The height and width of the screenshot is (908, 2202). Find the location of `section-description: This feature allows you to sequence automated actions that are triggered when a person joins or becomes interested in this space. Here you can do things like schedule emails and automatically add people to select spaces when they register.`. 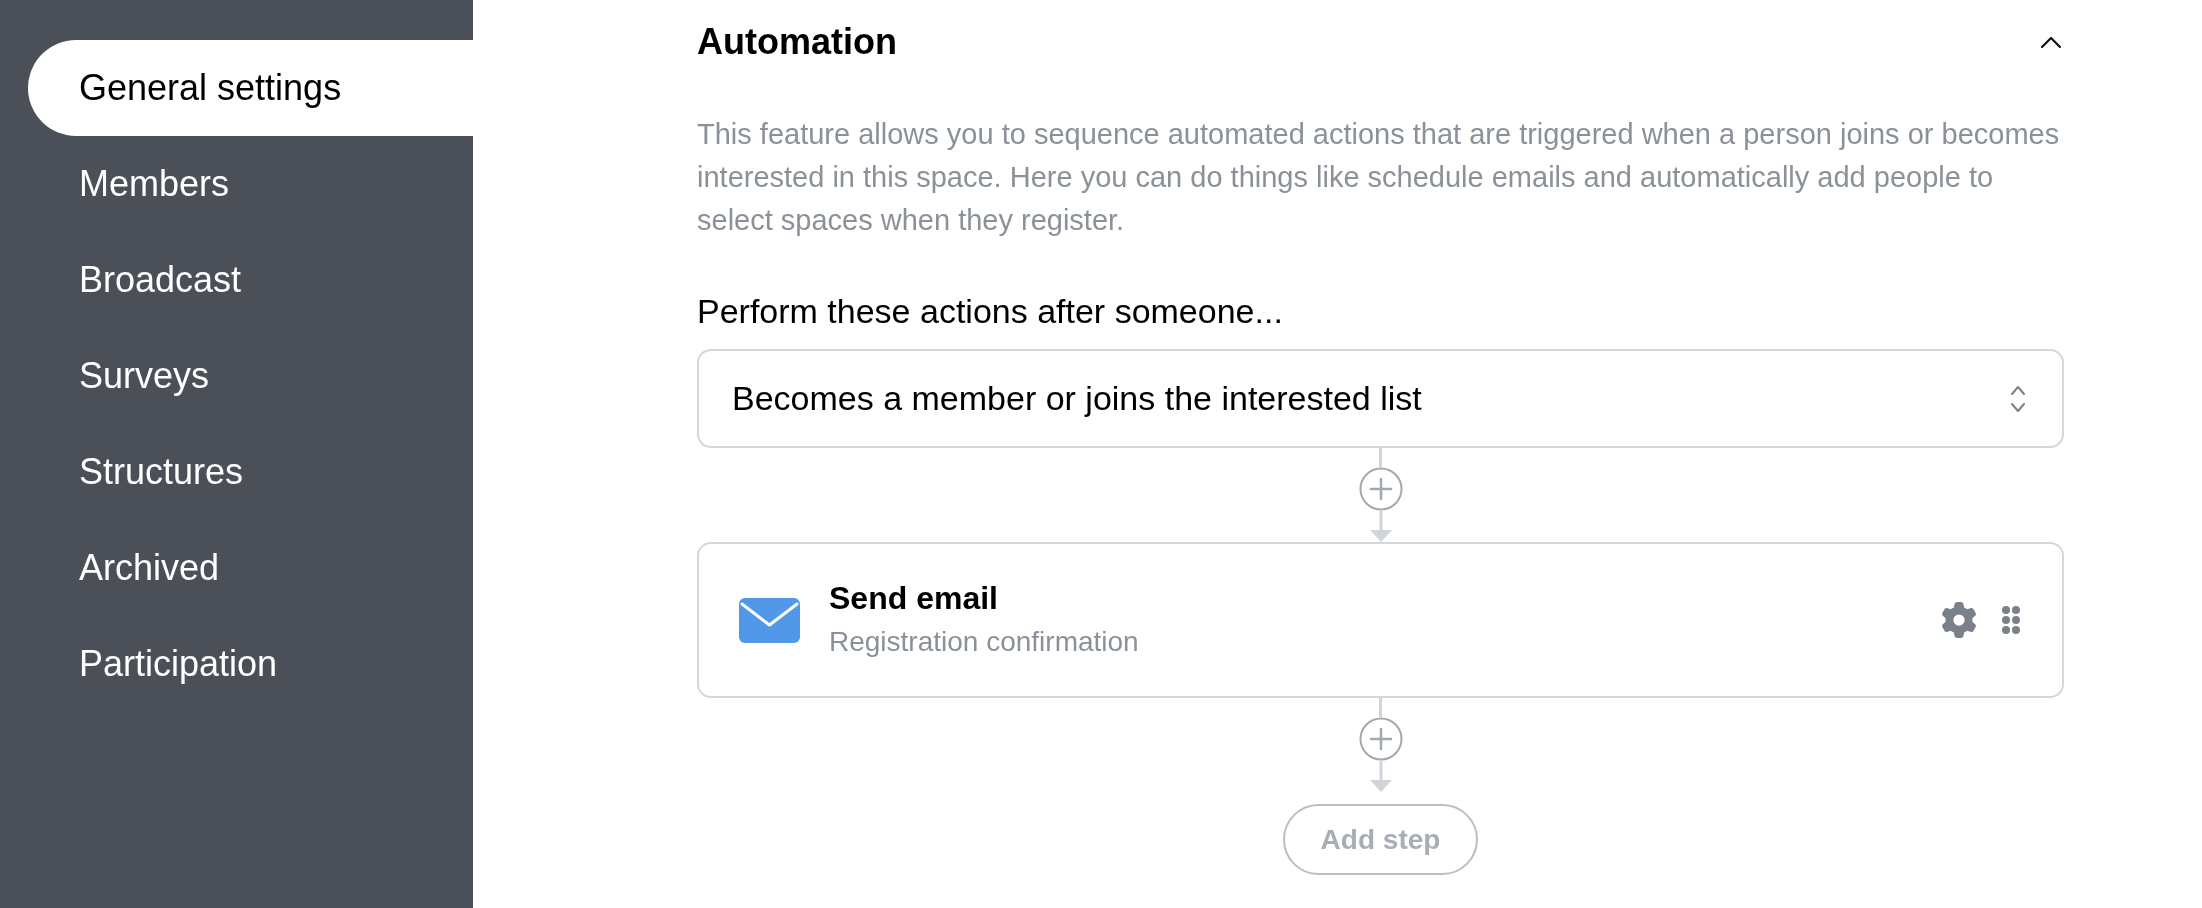

section-description: This feature allows you to sequence automated actions that are triggered when a person joins or becomes interested in this space. Here you can do things like schedule emails and automatically add people to select spaces when they register. is located at coordinates (1379, 177).